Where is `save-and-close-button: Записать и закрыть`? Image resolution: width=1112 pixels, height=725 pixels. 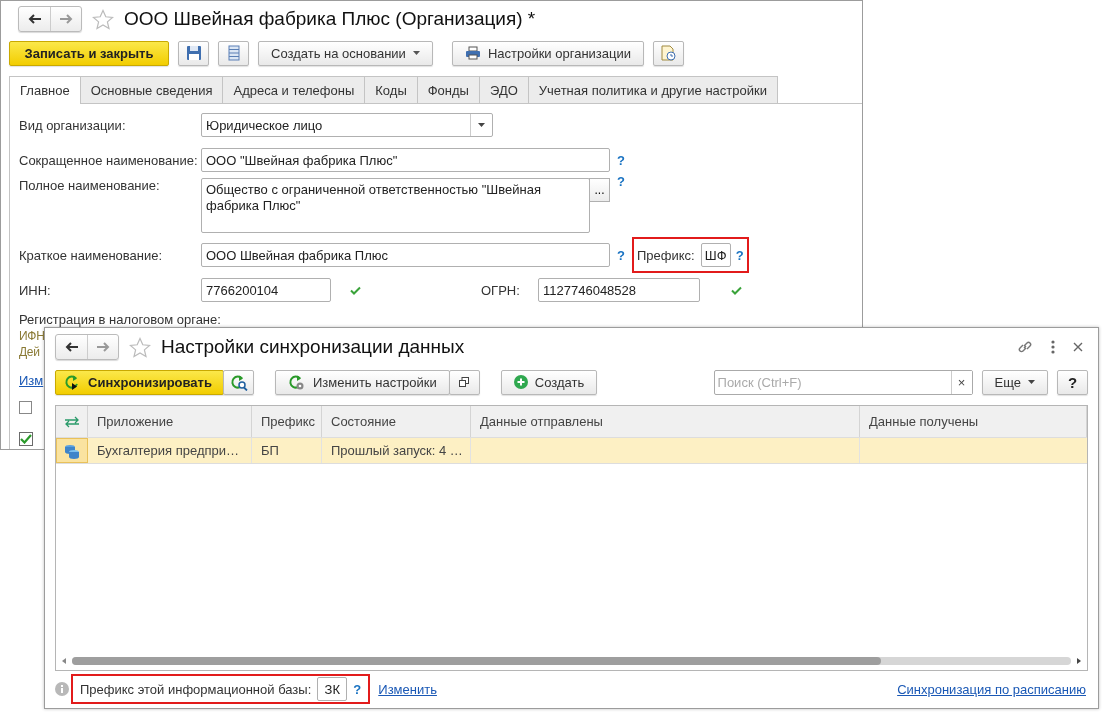
save-and-close-button: Записать и закрыть is located at coordinates (89, 53).